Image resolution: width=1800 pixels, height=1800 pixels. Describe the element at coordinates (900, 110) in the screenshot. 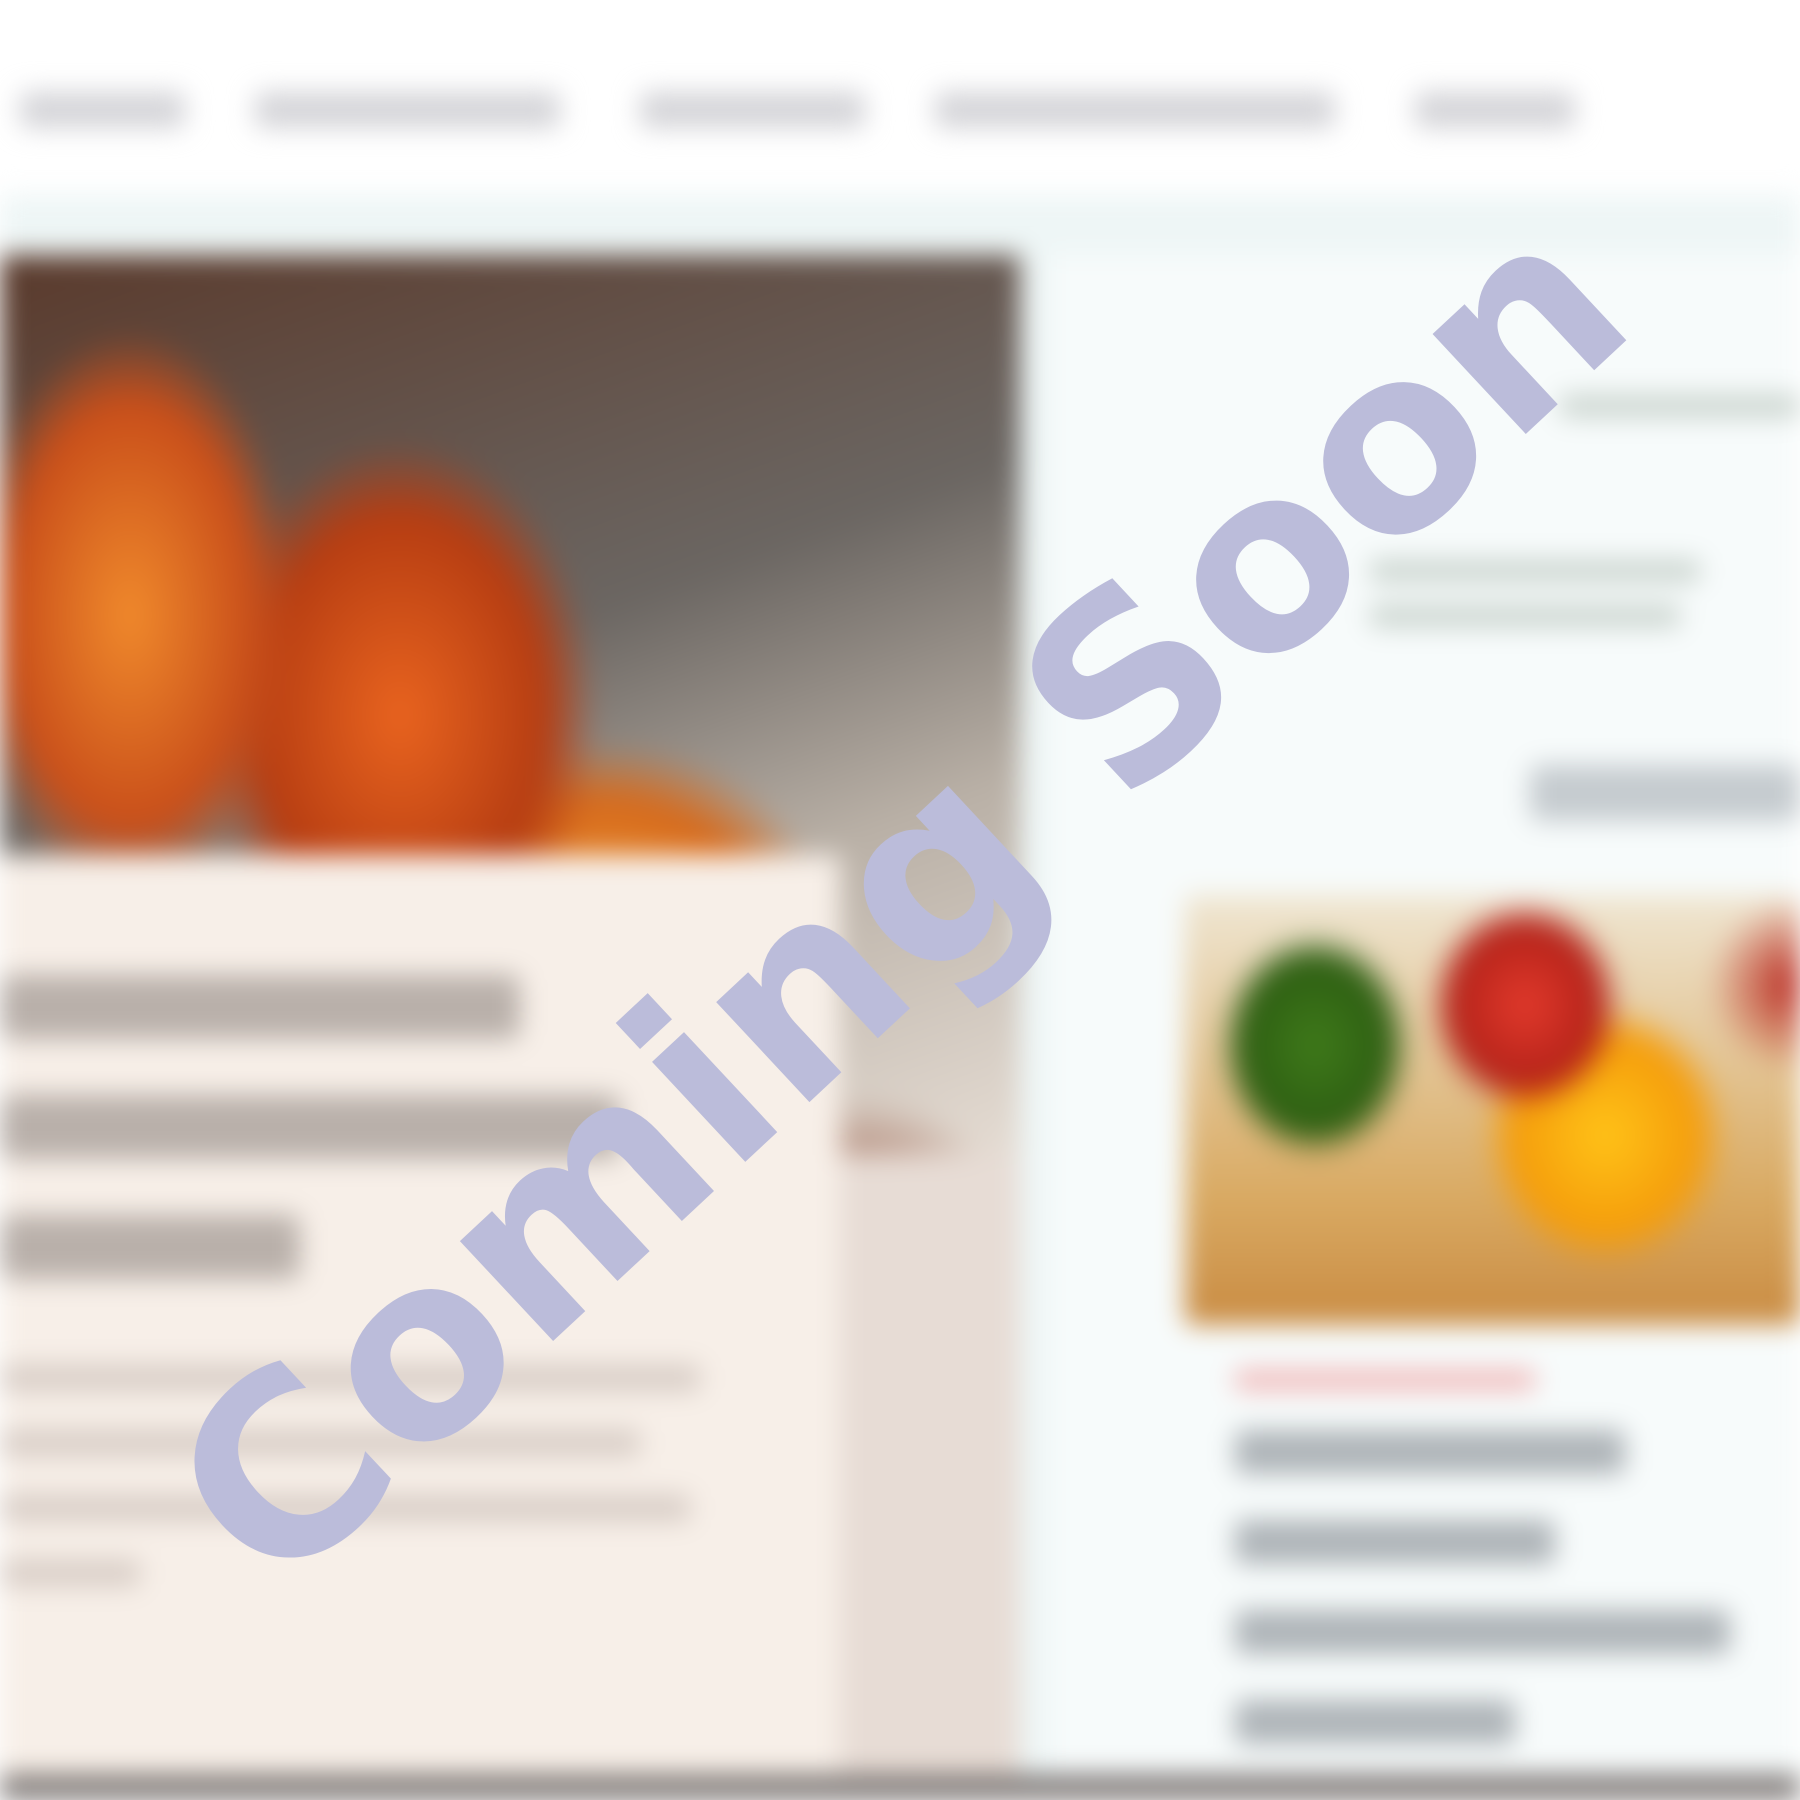

I see `top-navigation` at that location.